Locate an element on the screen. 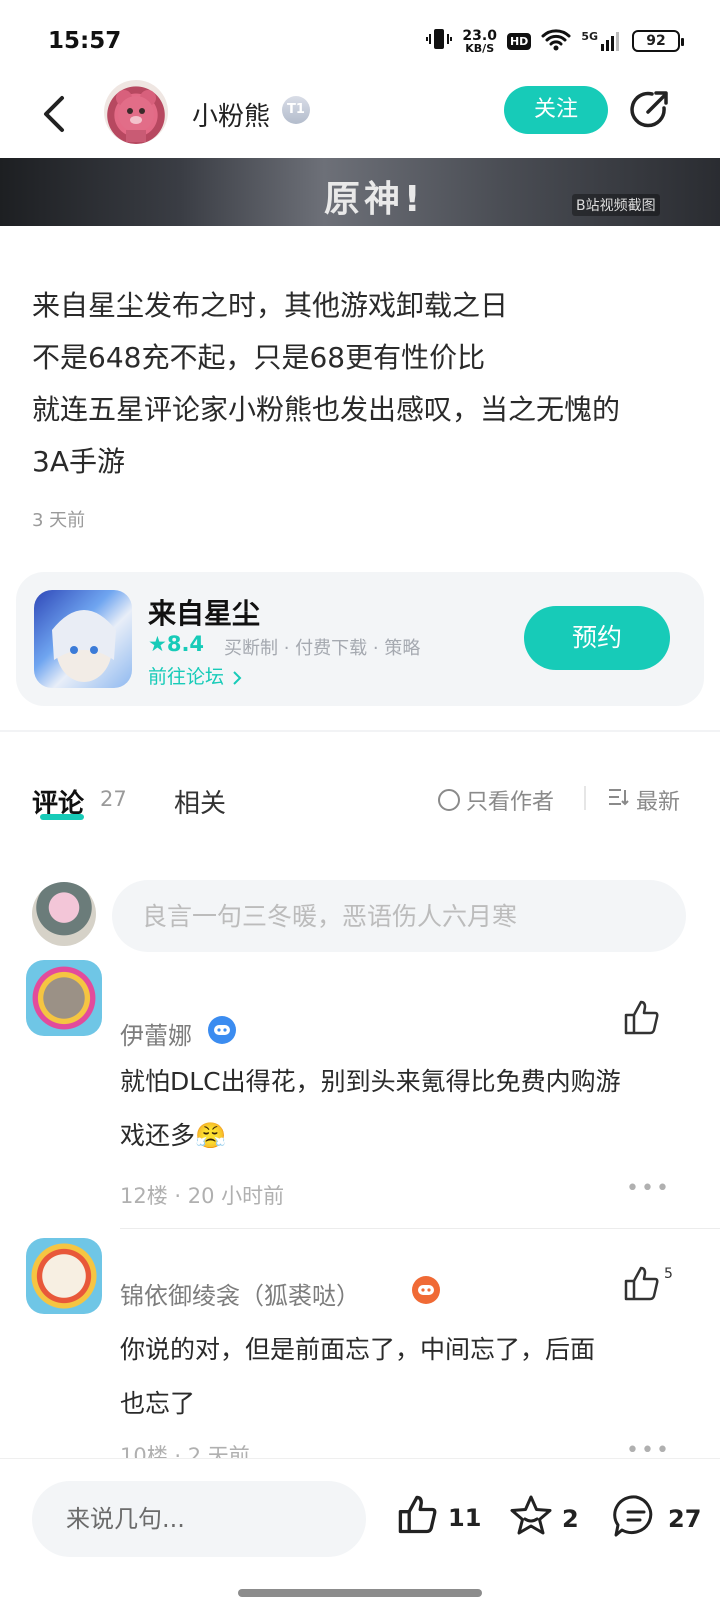  reserve-button: 预约 is located at coordinates (597, 638).